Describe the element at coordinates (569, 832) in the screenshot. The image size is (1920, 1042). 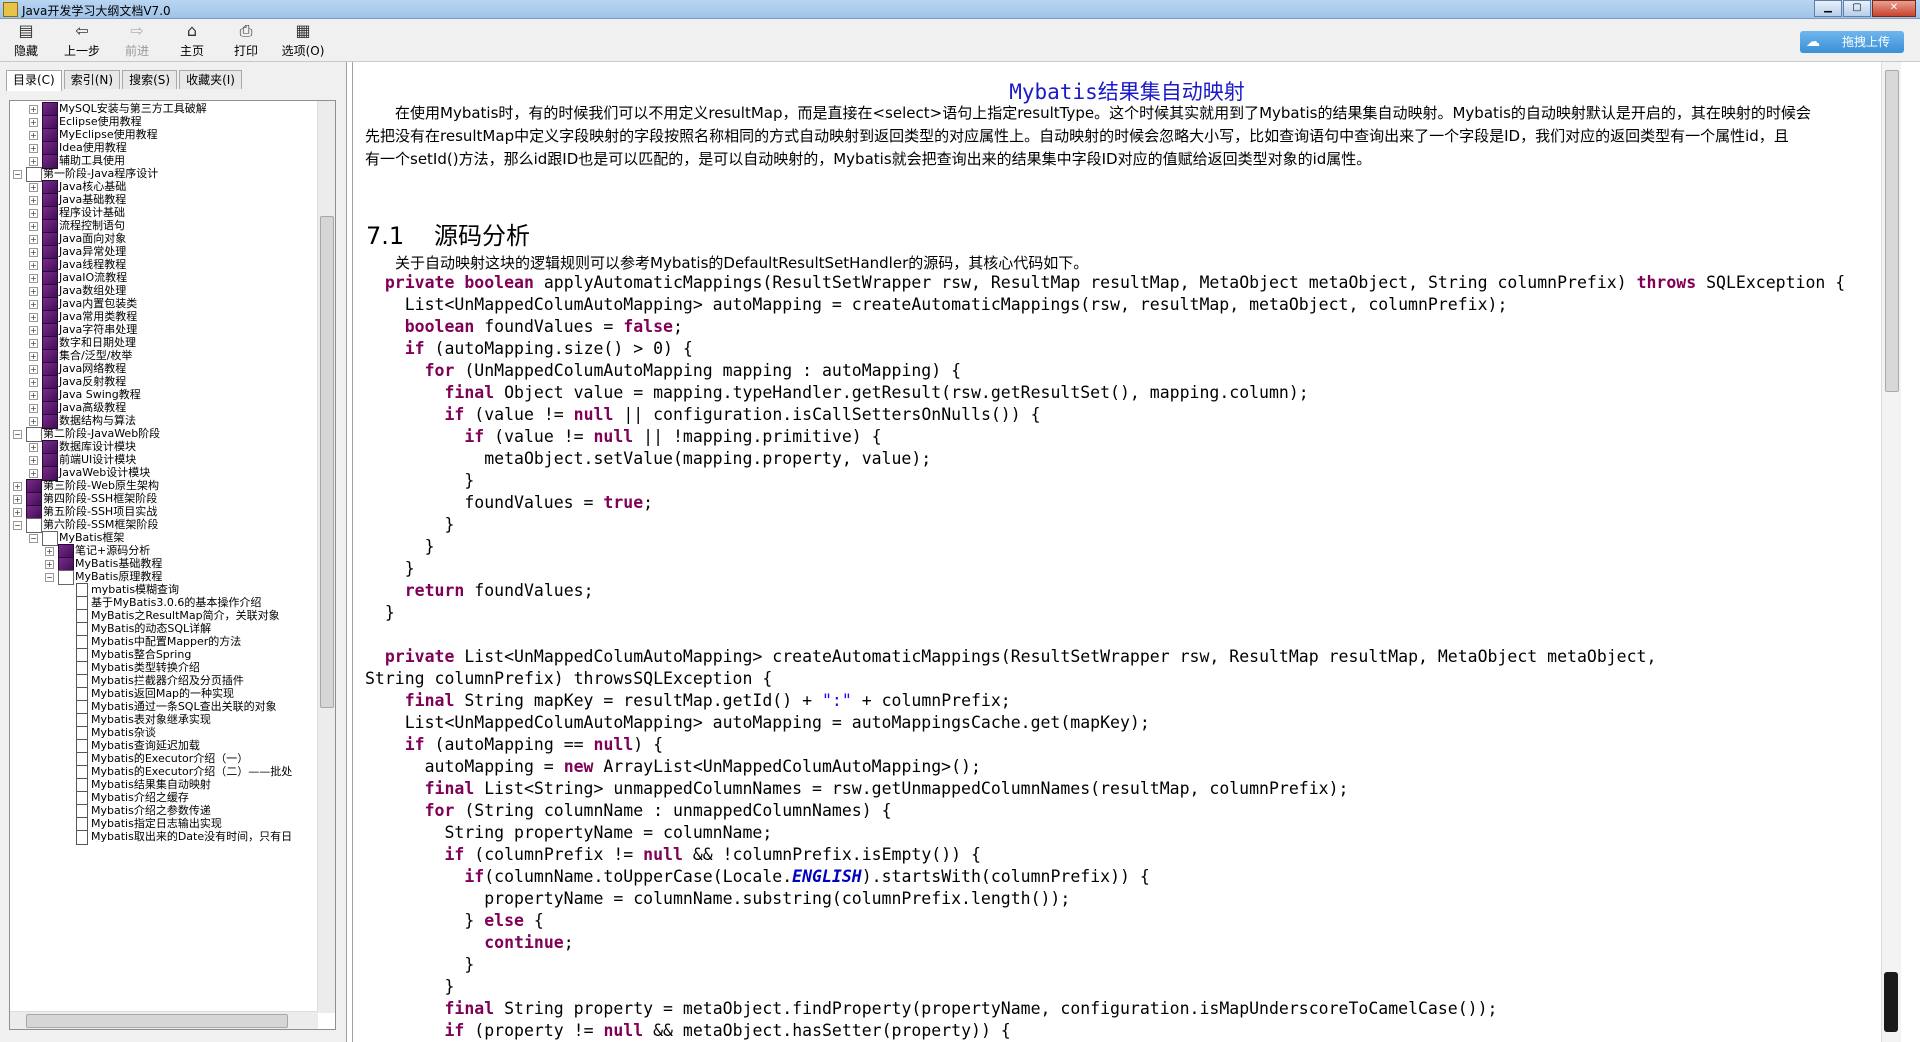
I see `code-line: String propertyName = columnName;` at that location.